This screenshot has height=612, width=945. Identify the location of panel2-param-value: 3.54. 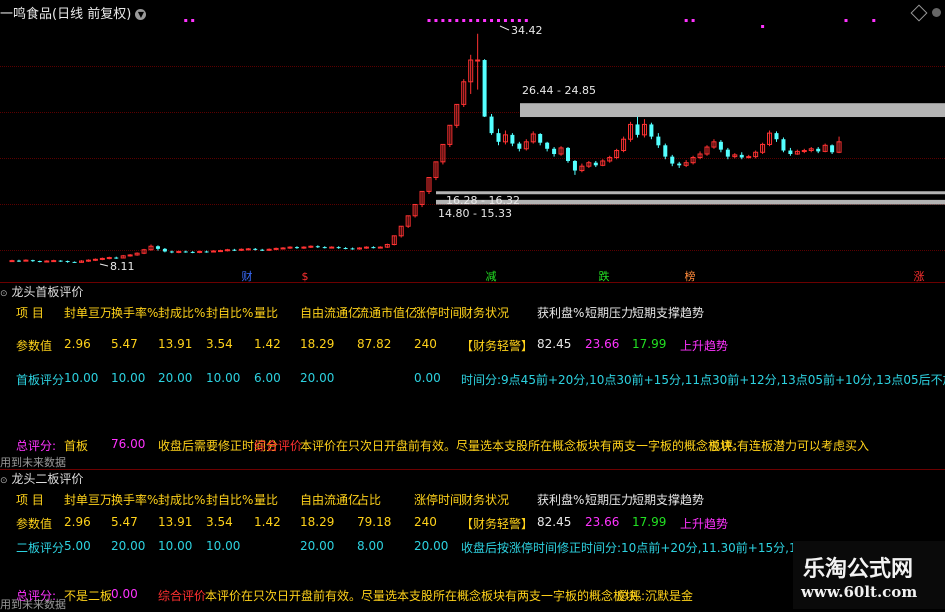
(219, 522).